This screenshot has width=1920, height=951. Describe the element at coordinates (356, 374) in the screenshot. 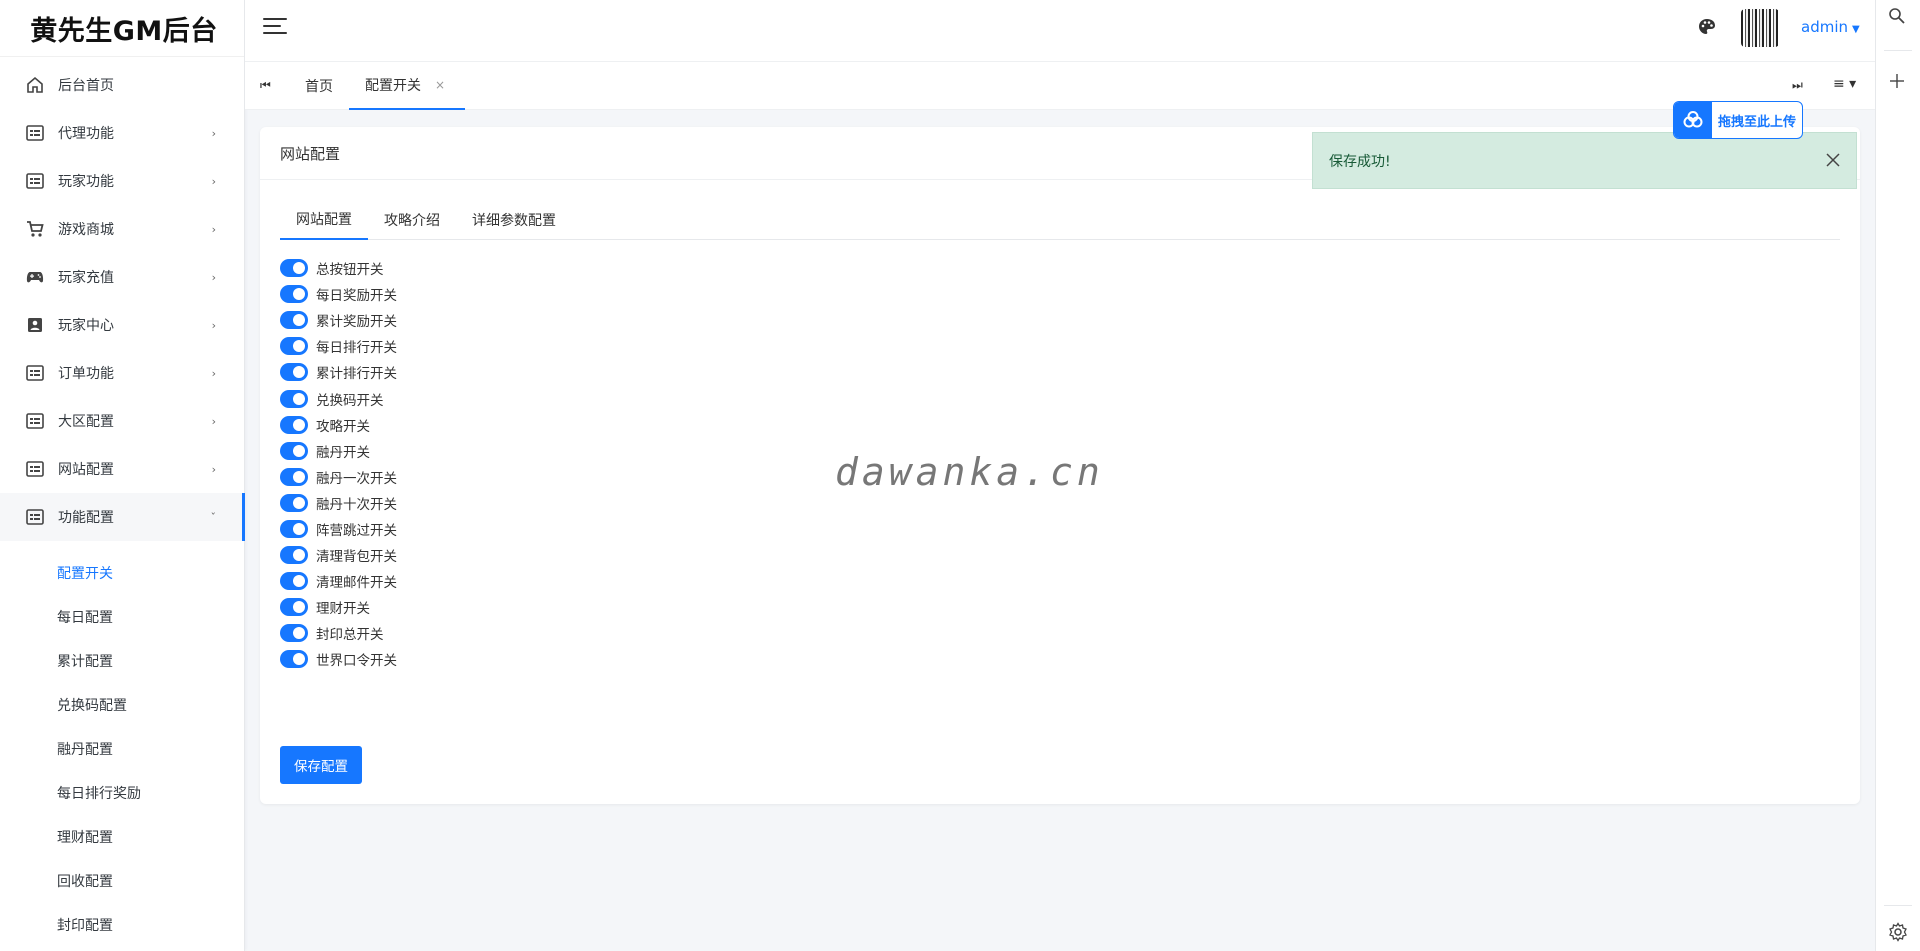

I see `switch-label: 累计排行开关` at that location.